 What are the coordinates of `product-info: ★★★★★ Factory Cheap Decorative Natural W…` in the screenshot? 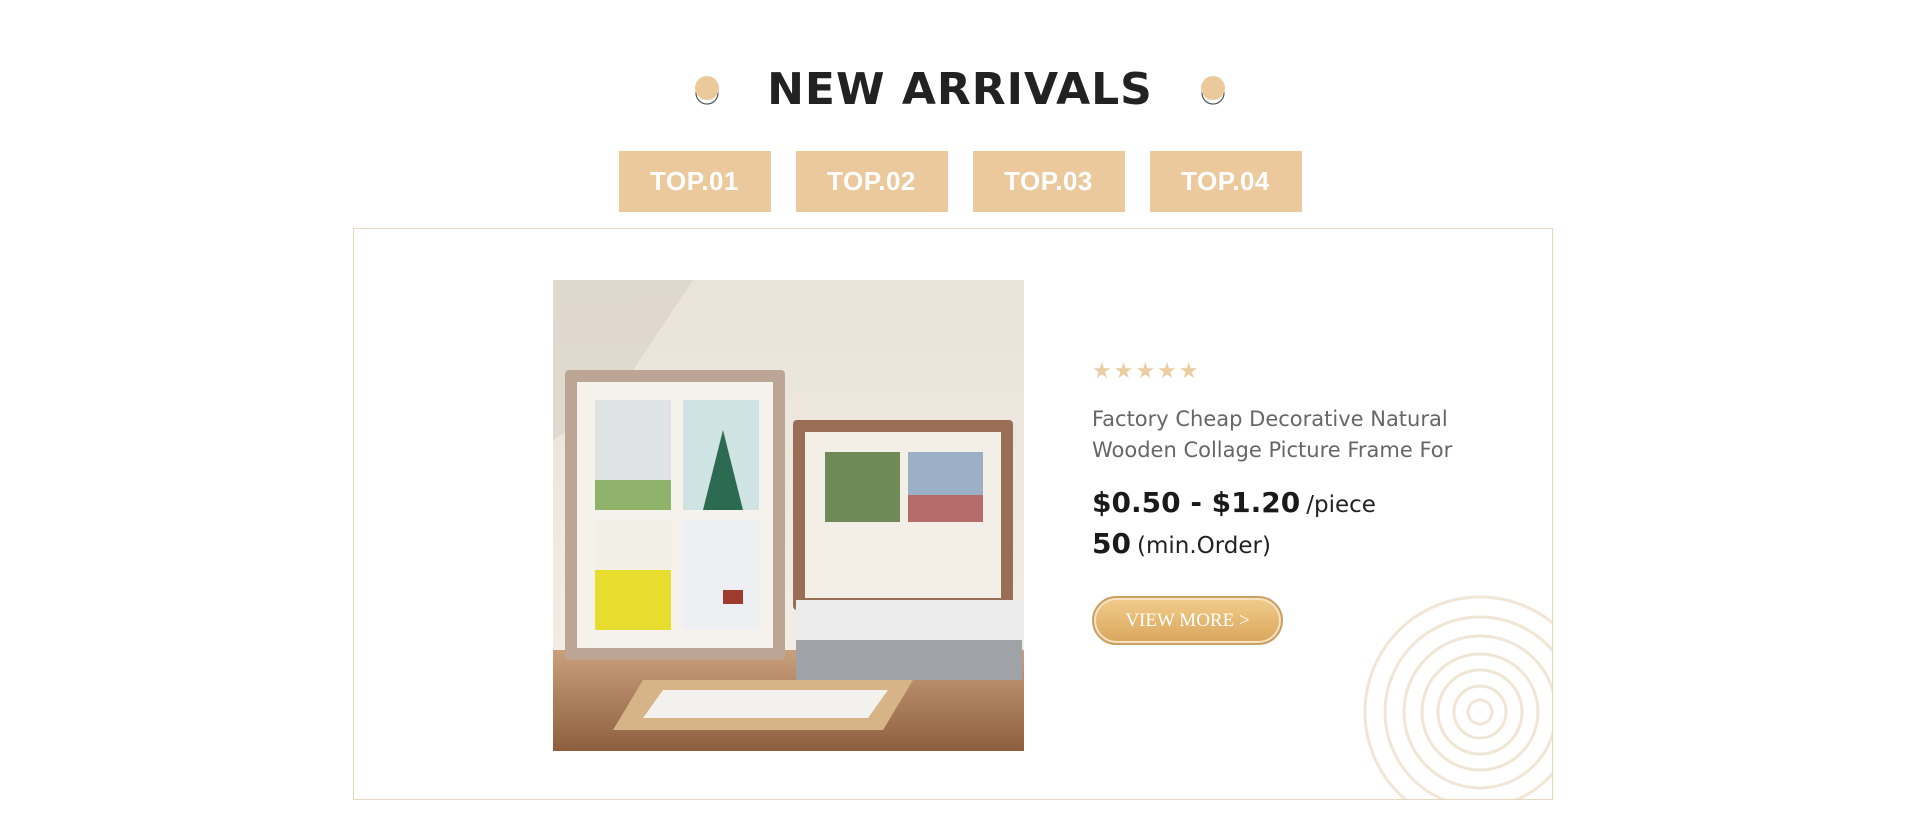 It's located at (1292, 502).